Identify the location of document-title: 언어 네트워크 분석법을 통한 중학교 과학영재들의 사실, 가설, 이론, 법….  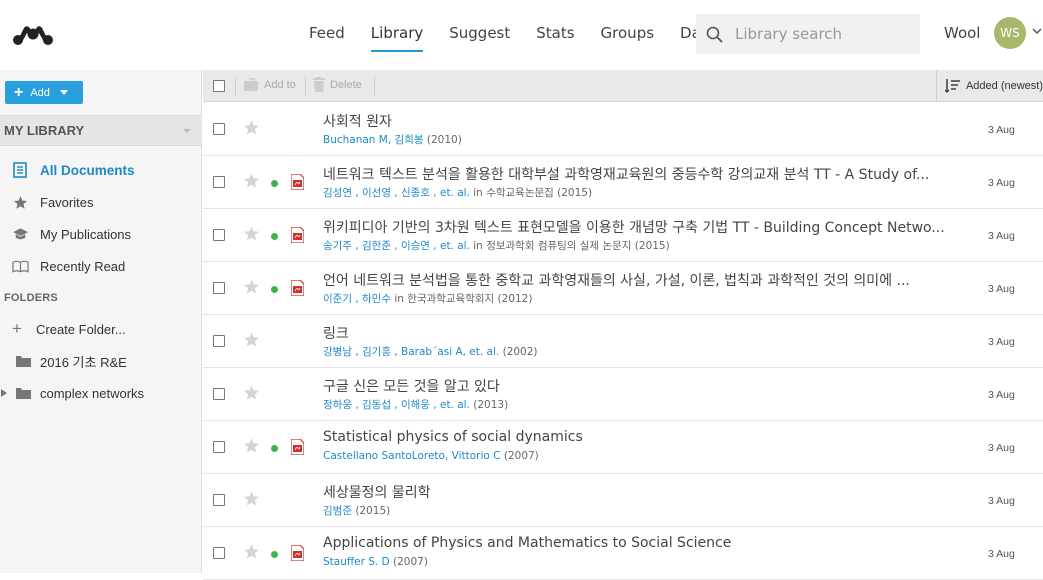
(643, 280).